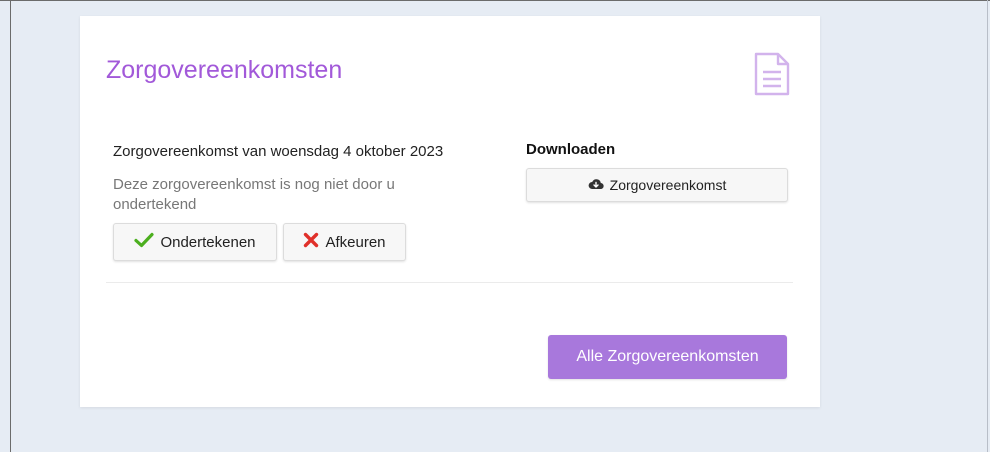  I want to click on window-top-border, so click(495, 0).